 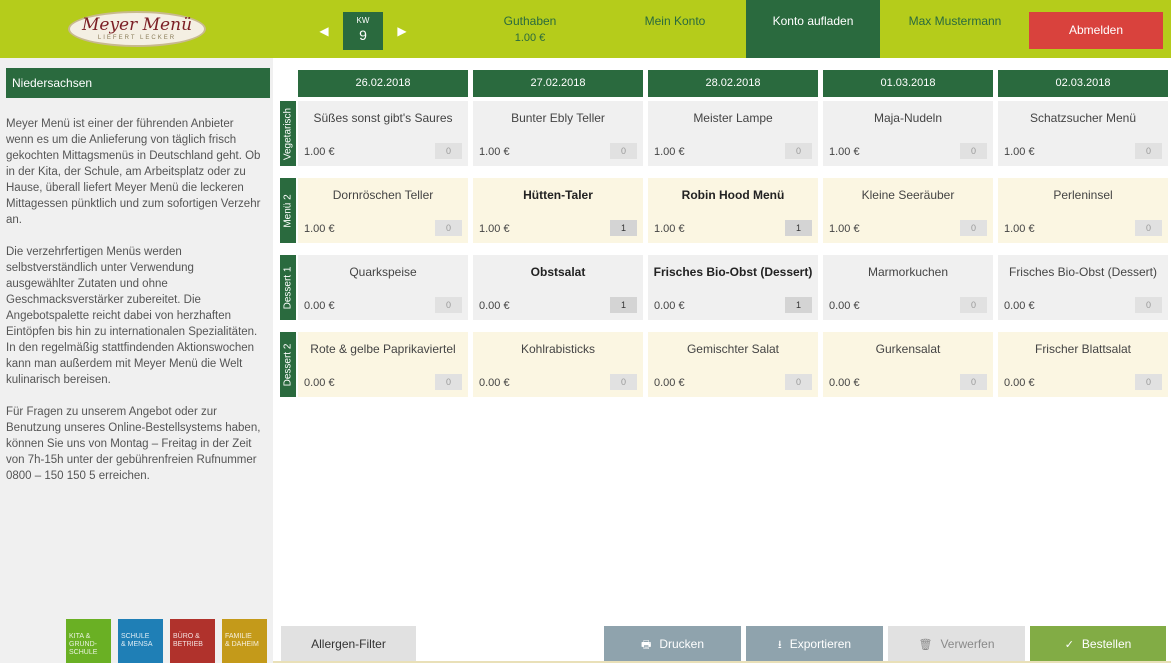 I want to click on menu-category-text: Menü 2, so click(x=288, y=210).